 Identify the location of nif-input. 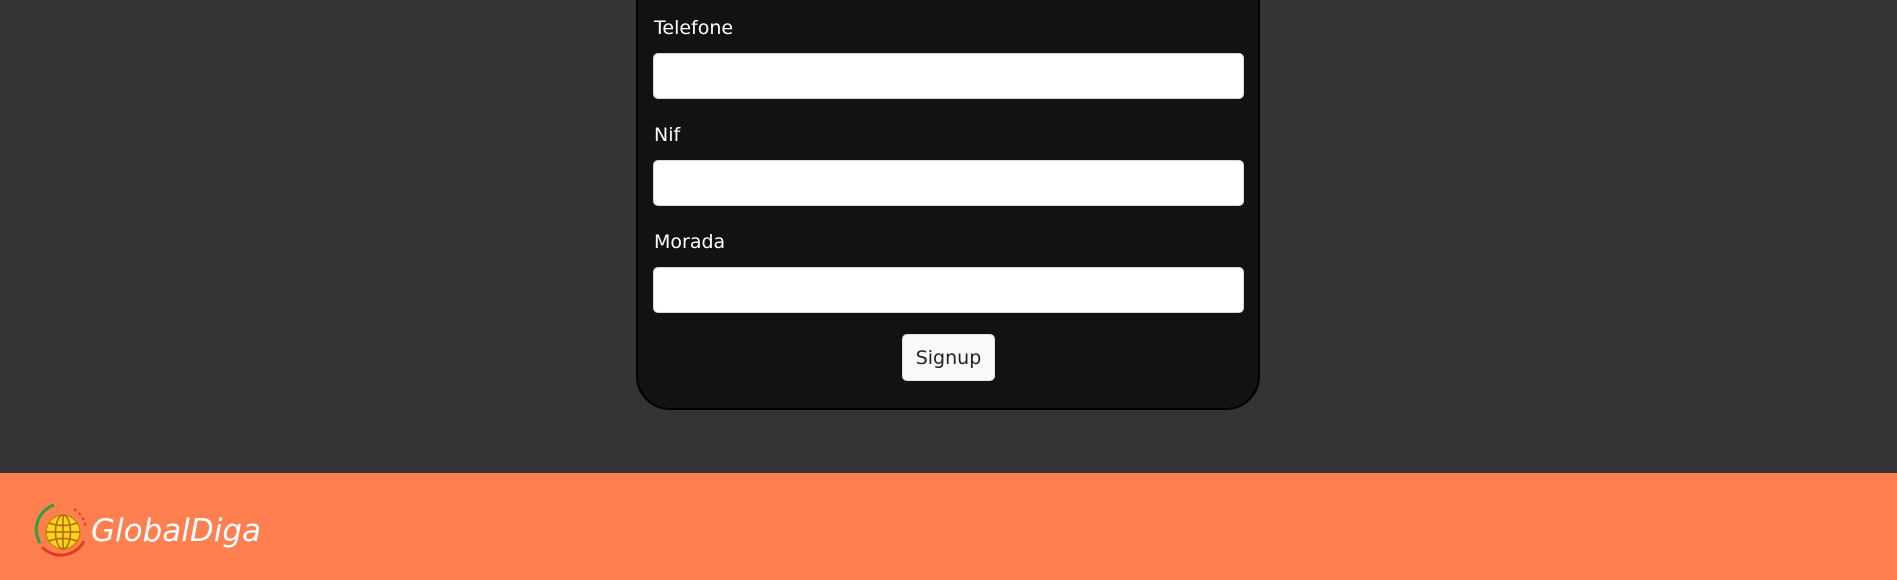
(948, 183).